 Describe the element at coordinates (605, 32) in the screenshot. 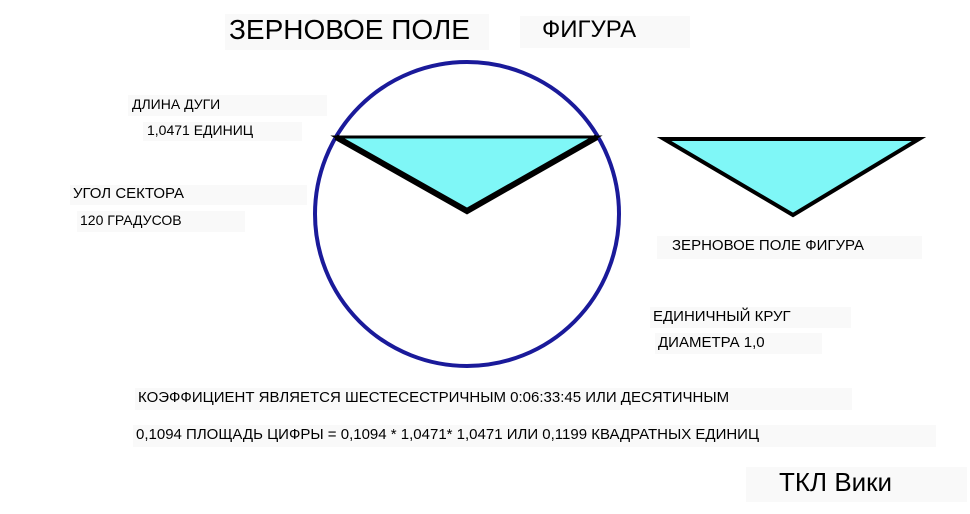

I see `page-subtitle: ФИГУРА` at that location.